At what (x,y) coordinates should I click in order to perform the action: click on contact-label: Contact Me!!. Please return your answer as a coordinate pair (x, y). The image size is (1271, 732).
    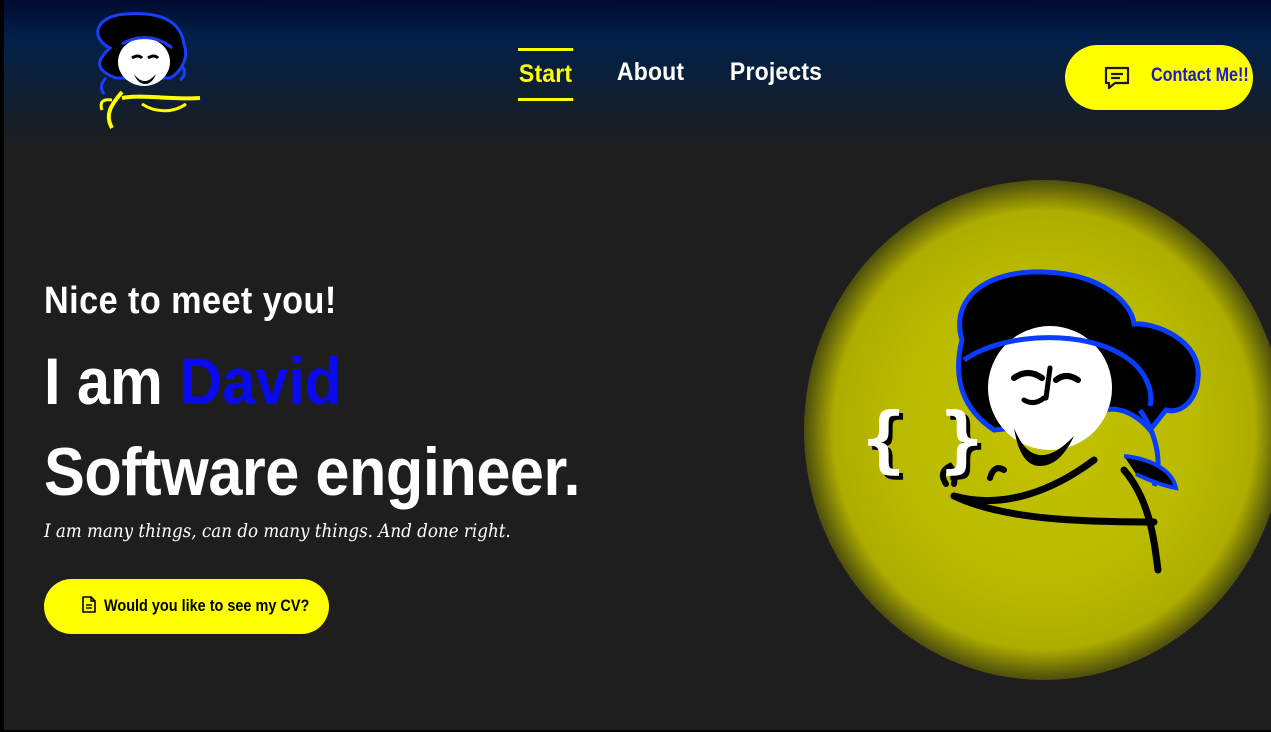
    Looking at the image, I should click on (1200, 75).